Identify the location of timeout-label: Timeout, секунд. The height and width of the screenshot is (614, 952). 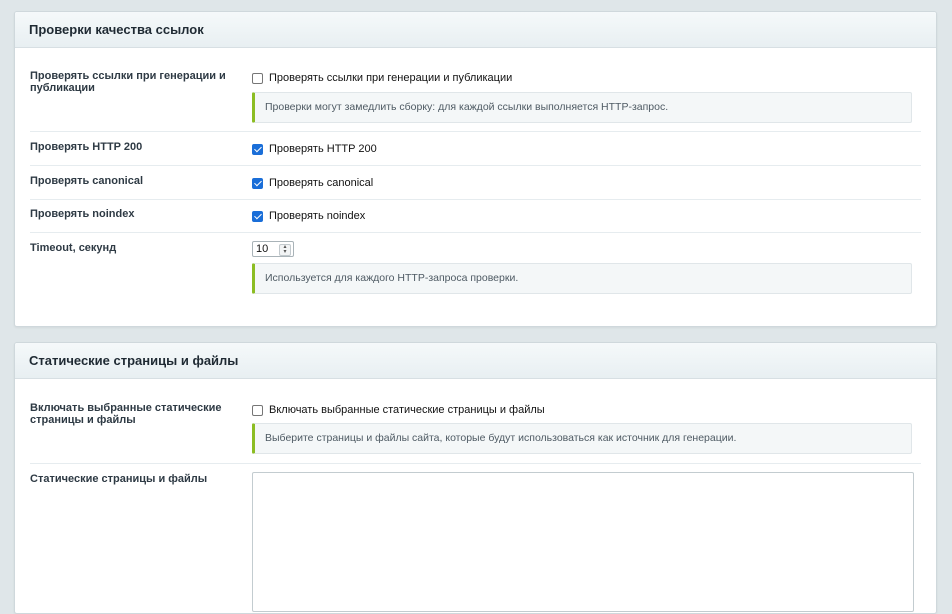
(73, 248).